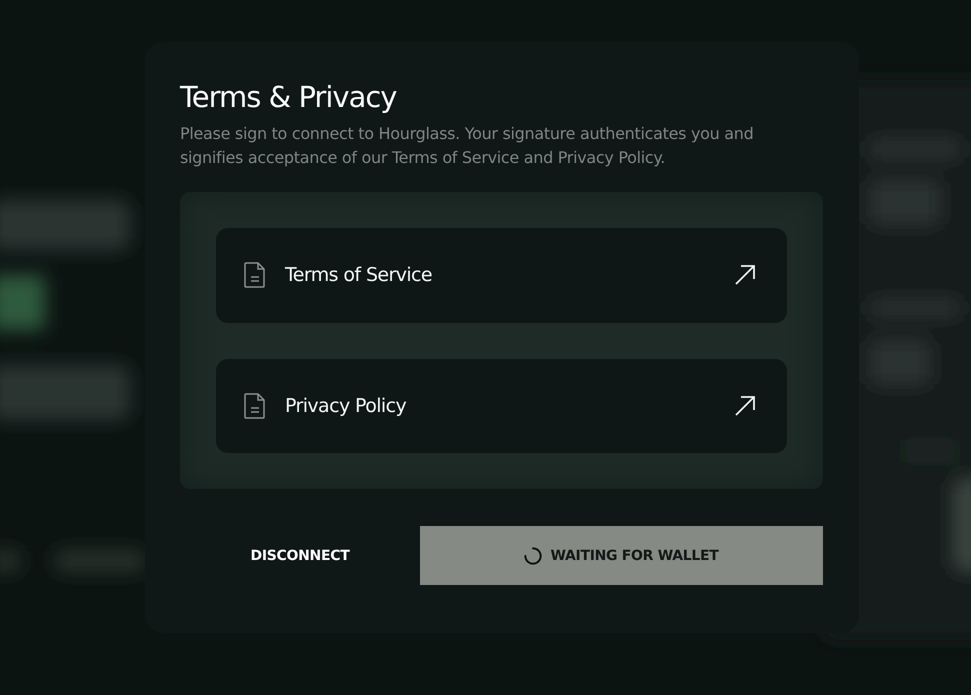 This screenshot has width=971, height=695. Describe the element at coordinates (533, 555) in the screenshot. I see `spinner-icon` at that location.